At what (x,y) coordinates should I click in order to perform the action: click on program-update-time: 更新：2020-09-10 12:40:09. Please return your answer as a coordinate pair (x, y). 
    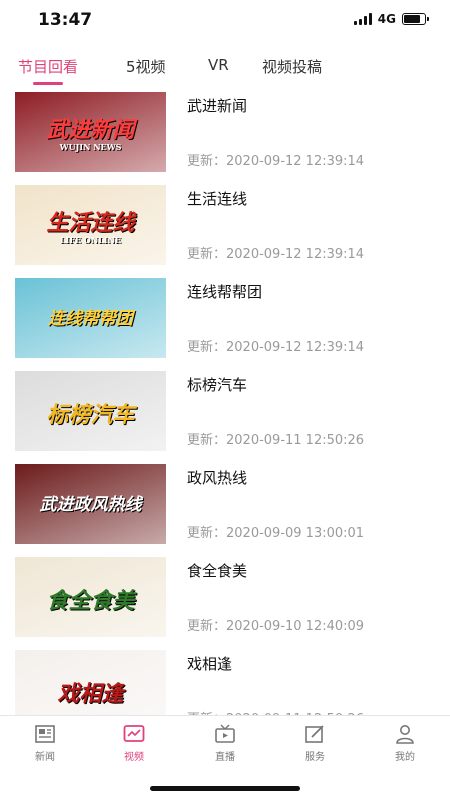
    Looking at the image, I should click on (276, 626).